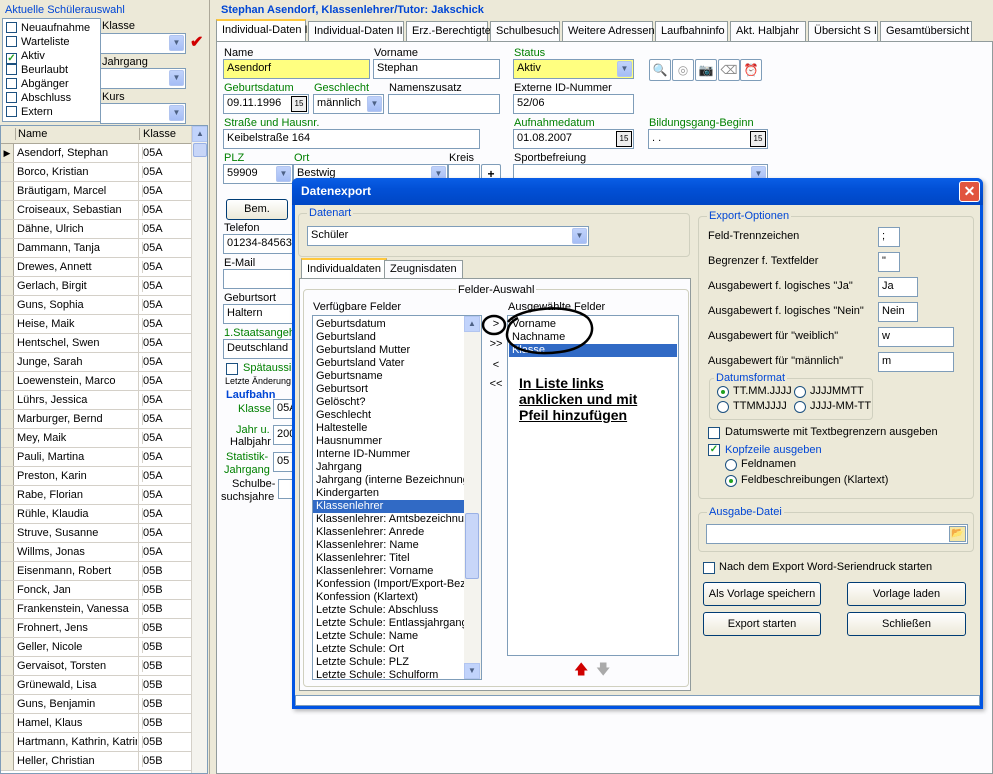 The height and width of the screenshot is (774, 993). What do you see at coordinates (768, 31) in the screenshot?
I see `tab-7: Akt. Halbjahr` at bounding box center [768, 31].